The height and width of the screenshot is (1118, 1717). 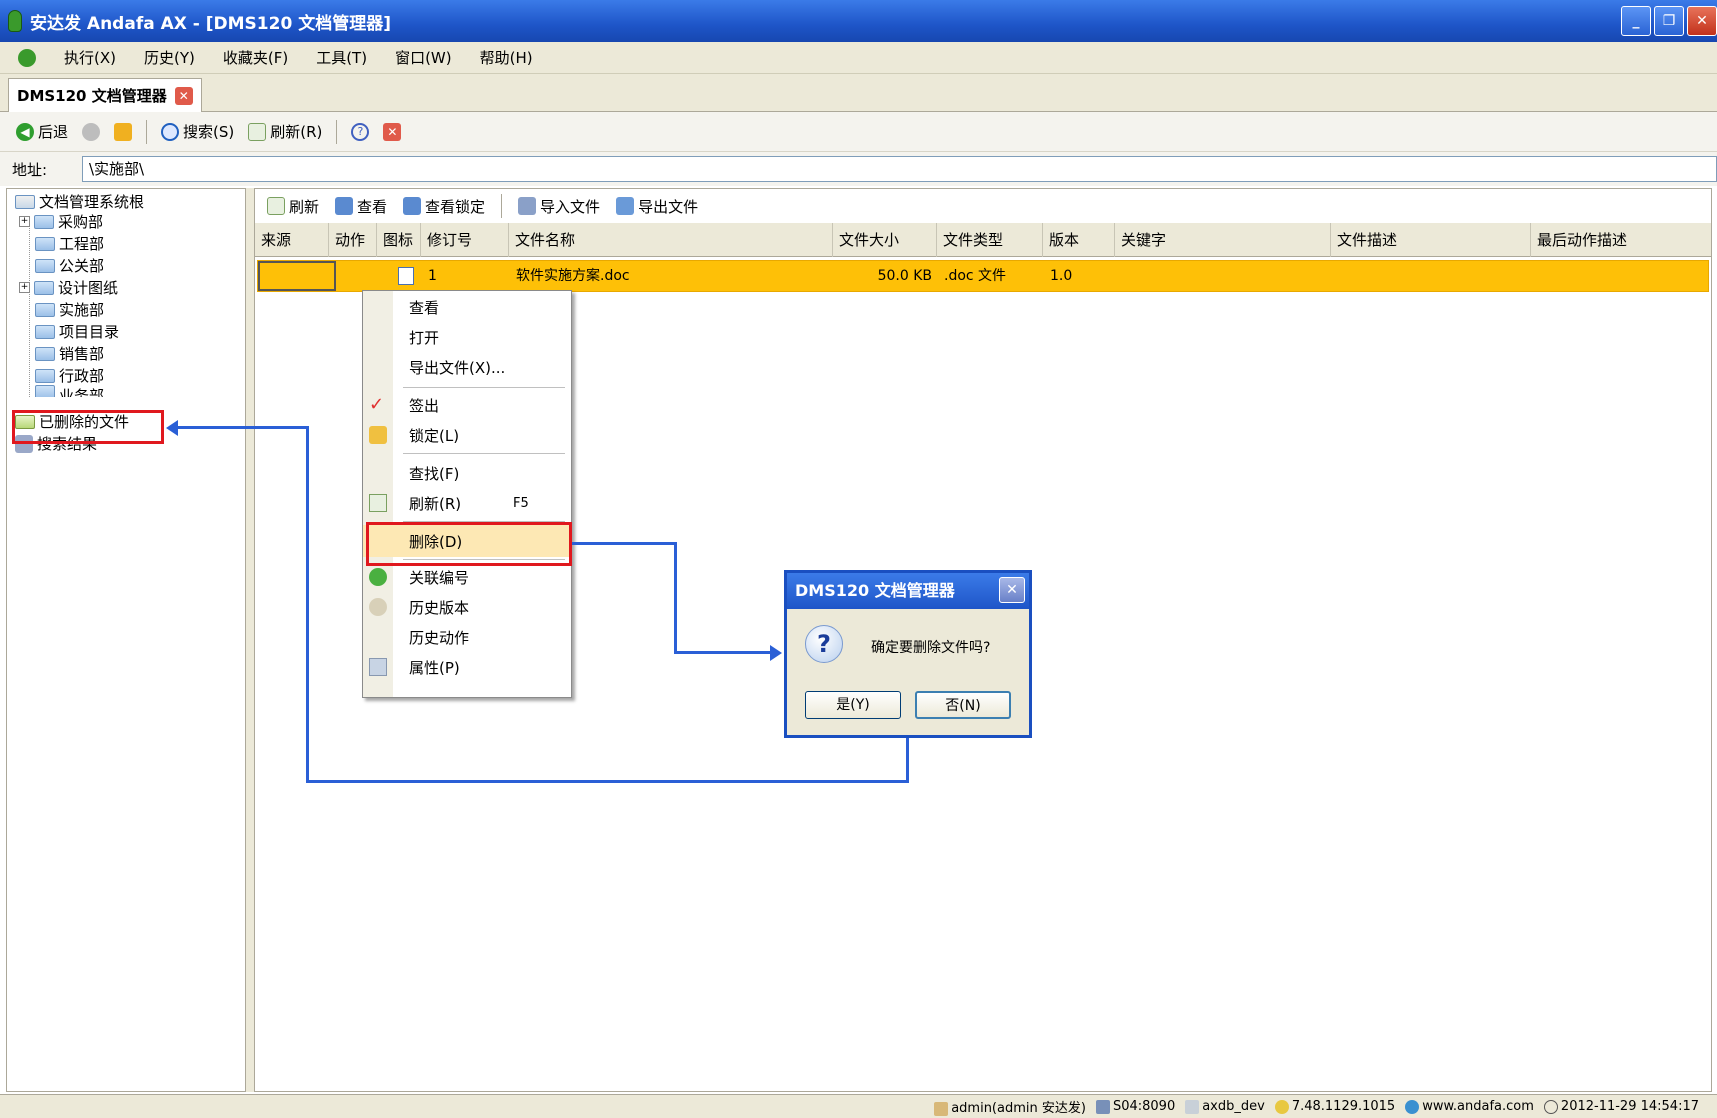 I want to click on menu-window: 窗口(W), so click(x=423, y=57).